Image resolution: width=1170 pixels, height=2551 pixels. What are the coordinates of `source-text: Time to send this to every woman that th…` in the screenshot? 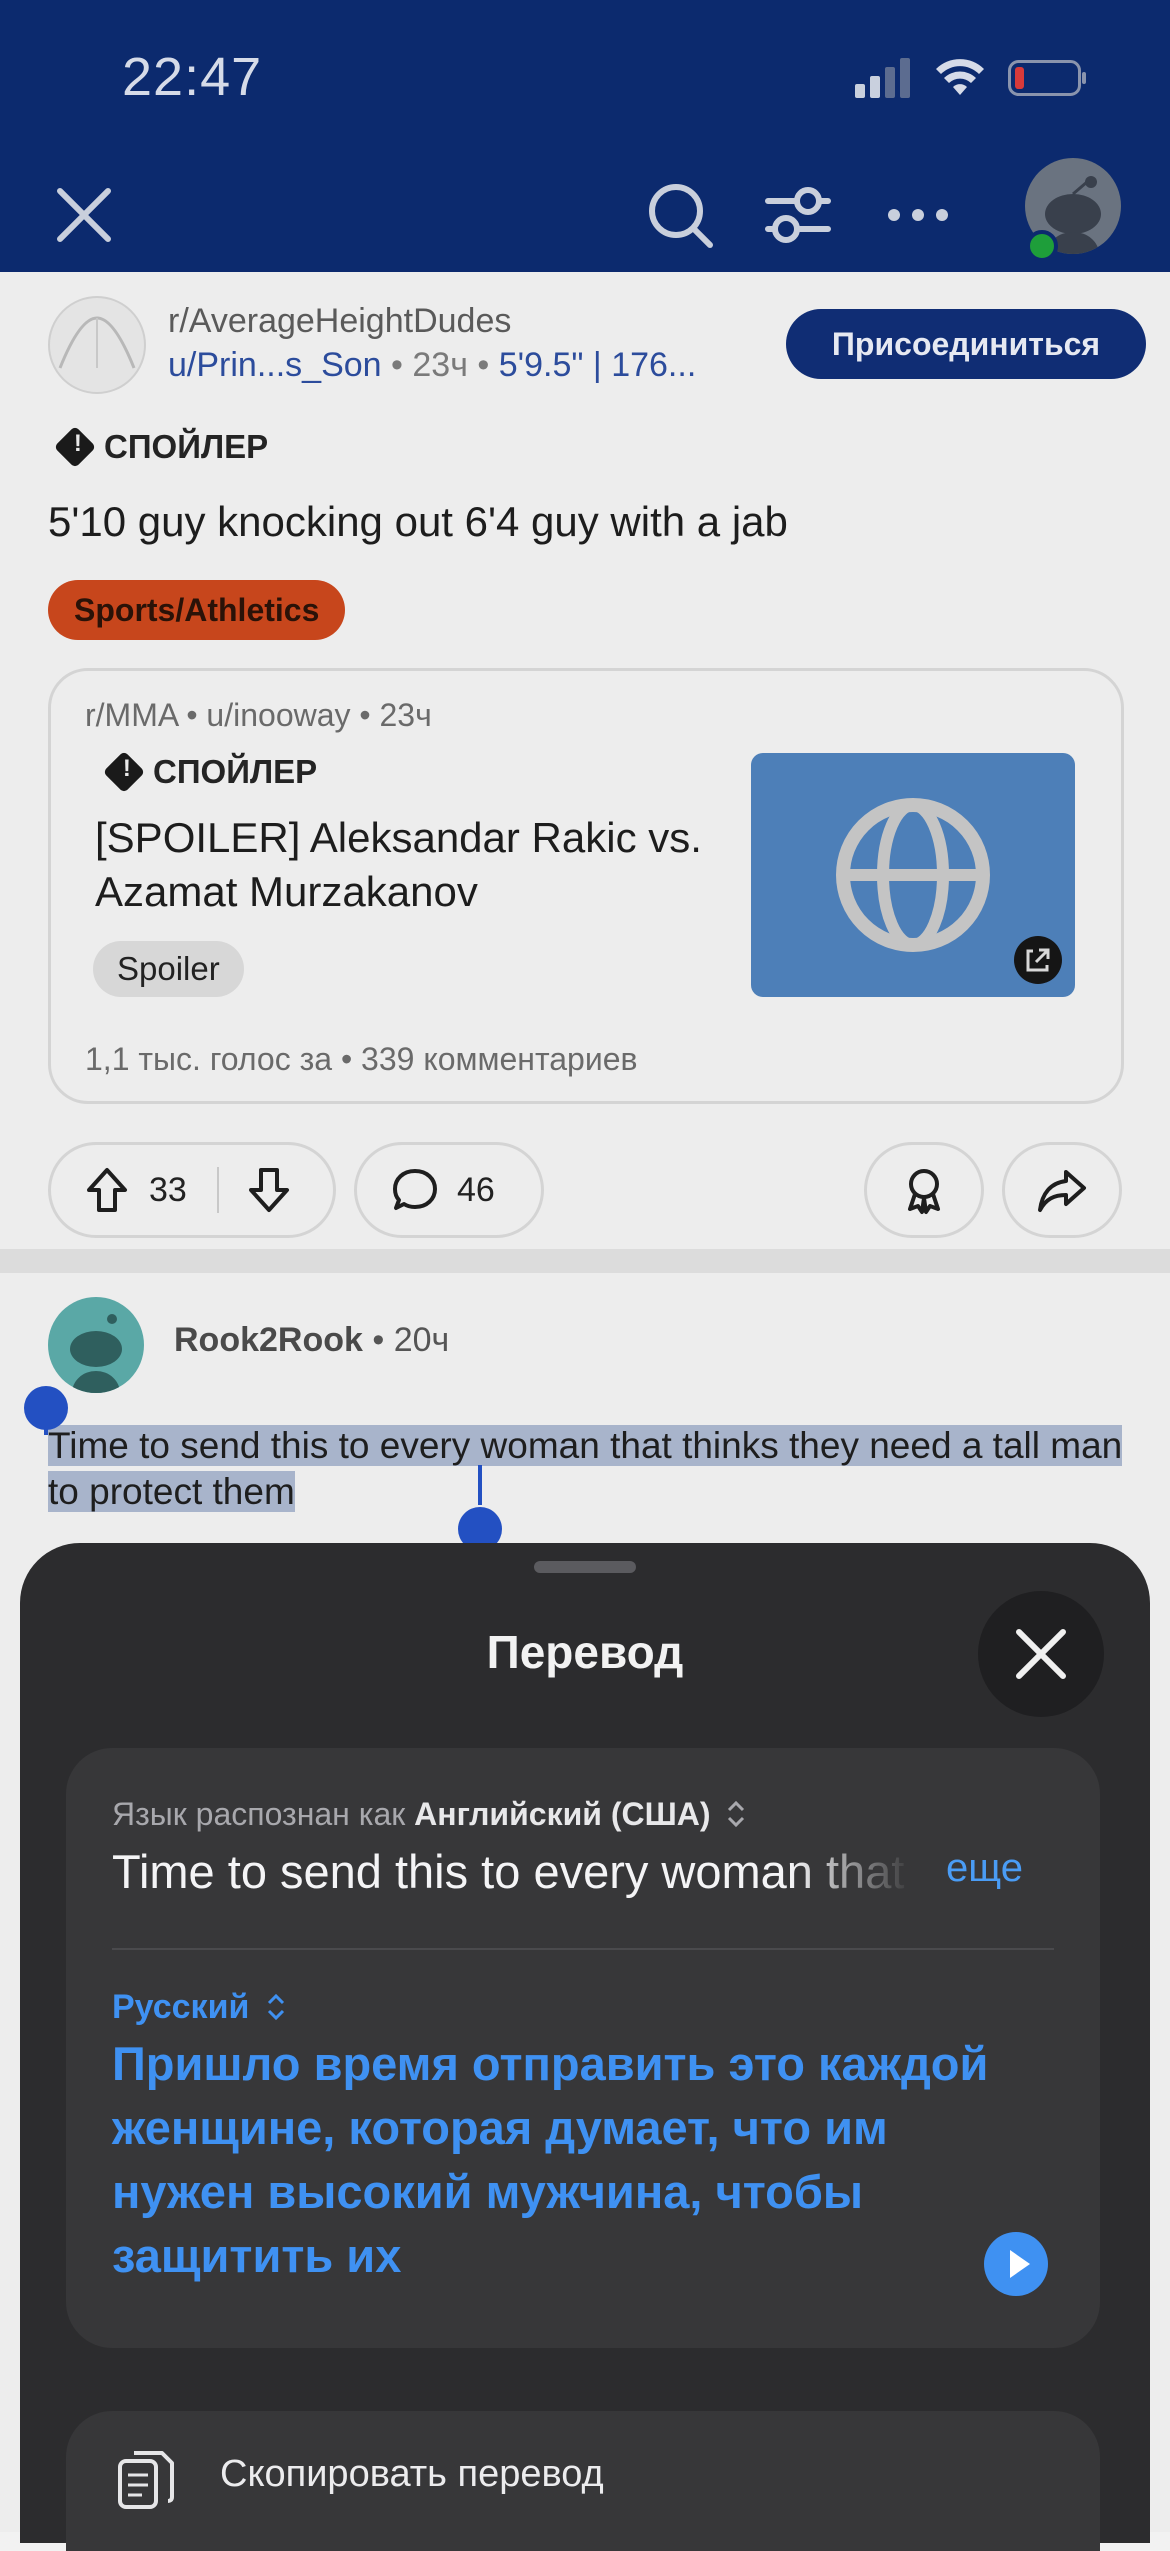 It's located at (512, 1871).